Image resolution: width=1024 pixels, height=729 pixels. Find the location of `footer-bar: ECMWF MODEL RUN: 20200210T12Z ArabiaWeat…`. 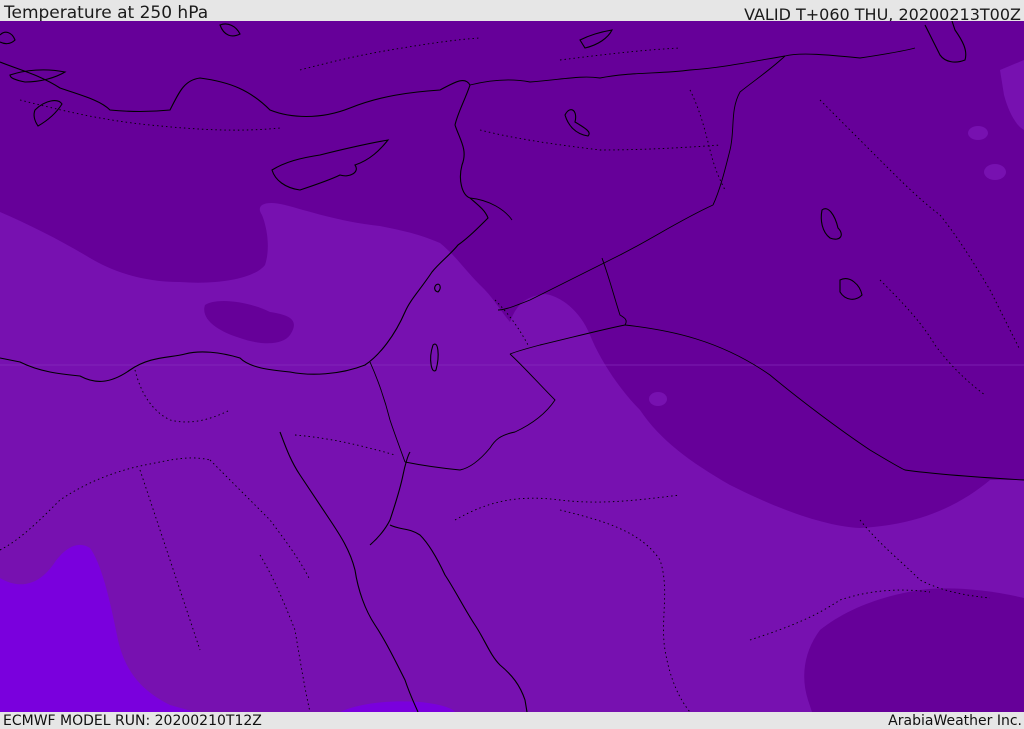

footer-bar: ECMWF MODEL RUN: 20200210T12Z ArabiaWeat… is located at coordinates (512, 720).